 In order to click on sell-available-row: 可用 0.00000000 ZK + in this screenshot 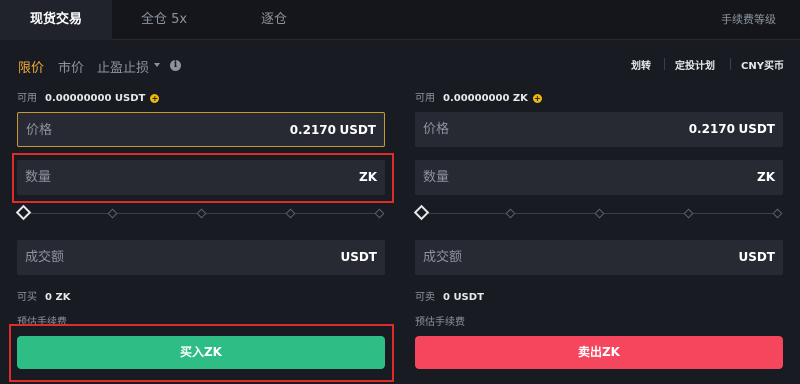, I will do `click(478, 99)`.